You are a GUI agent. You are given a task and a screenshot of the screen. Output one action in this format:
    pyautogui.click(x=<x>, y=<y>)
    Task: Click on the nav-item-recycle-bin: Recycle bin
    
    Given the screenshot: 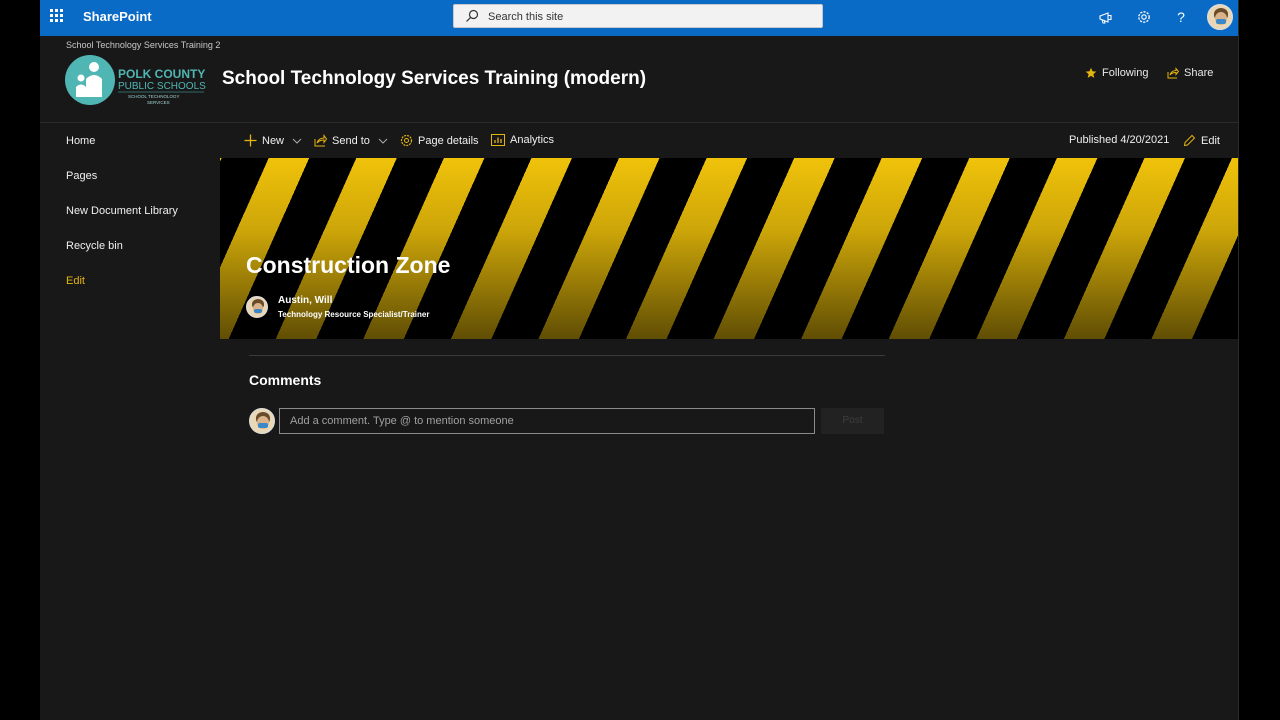 What is the action you would take?
    pyautogui.click(x=94, y=246)
    